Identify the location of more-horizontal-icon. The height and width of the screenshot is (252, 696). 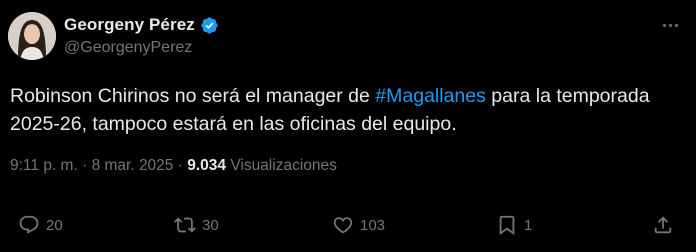
(664, 25).